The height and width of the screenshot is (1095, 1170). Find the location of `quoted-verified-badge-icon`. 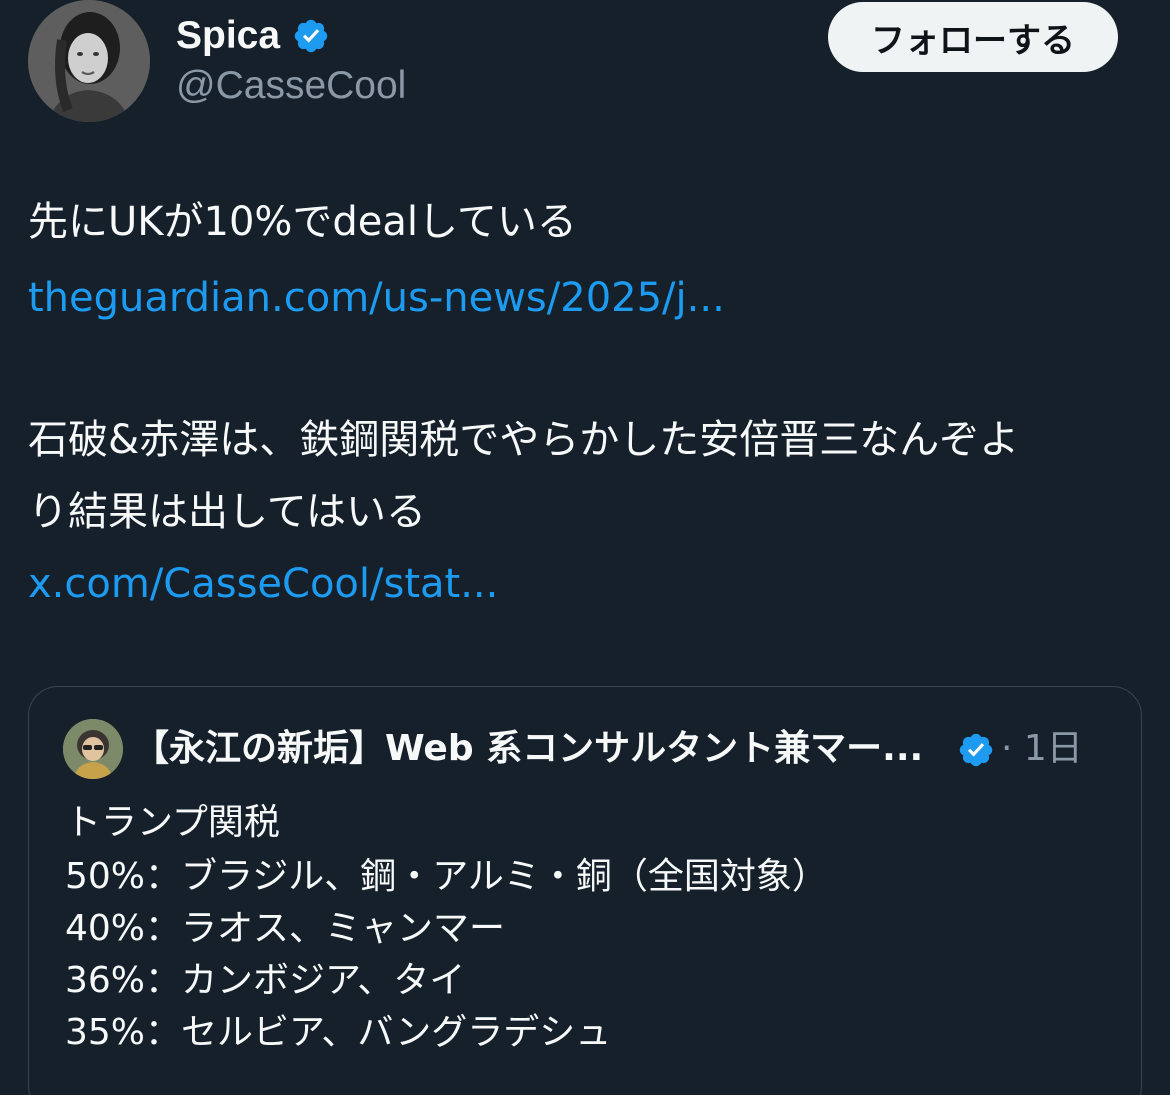

quoted-verified-badge-icon is located at coordinates (976, 750).